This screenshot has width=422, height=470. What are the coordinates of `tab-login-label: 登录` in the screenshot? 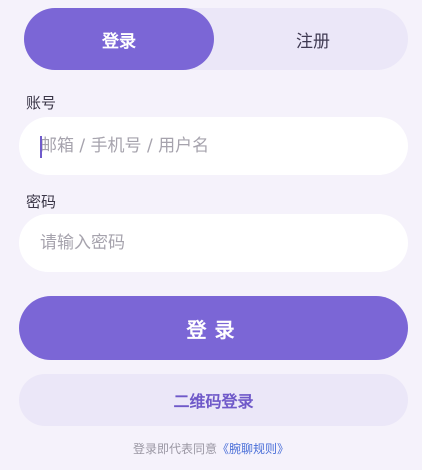 It's located at (119, 41).